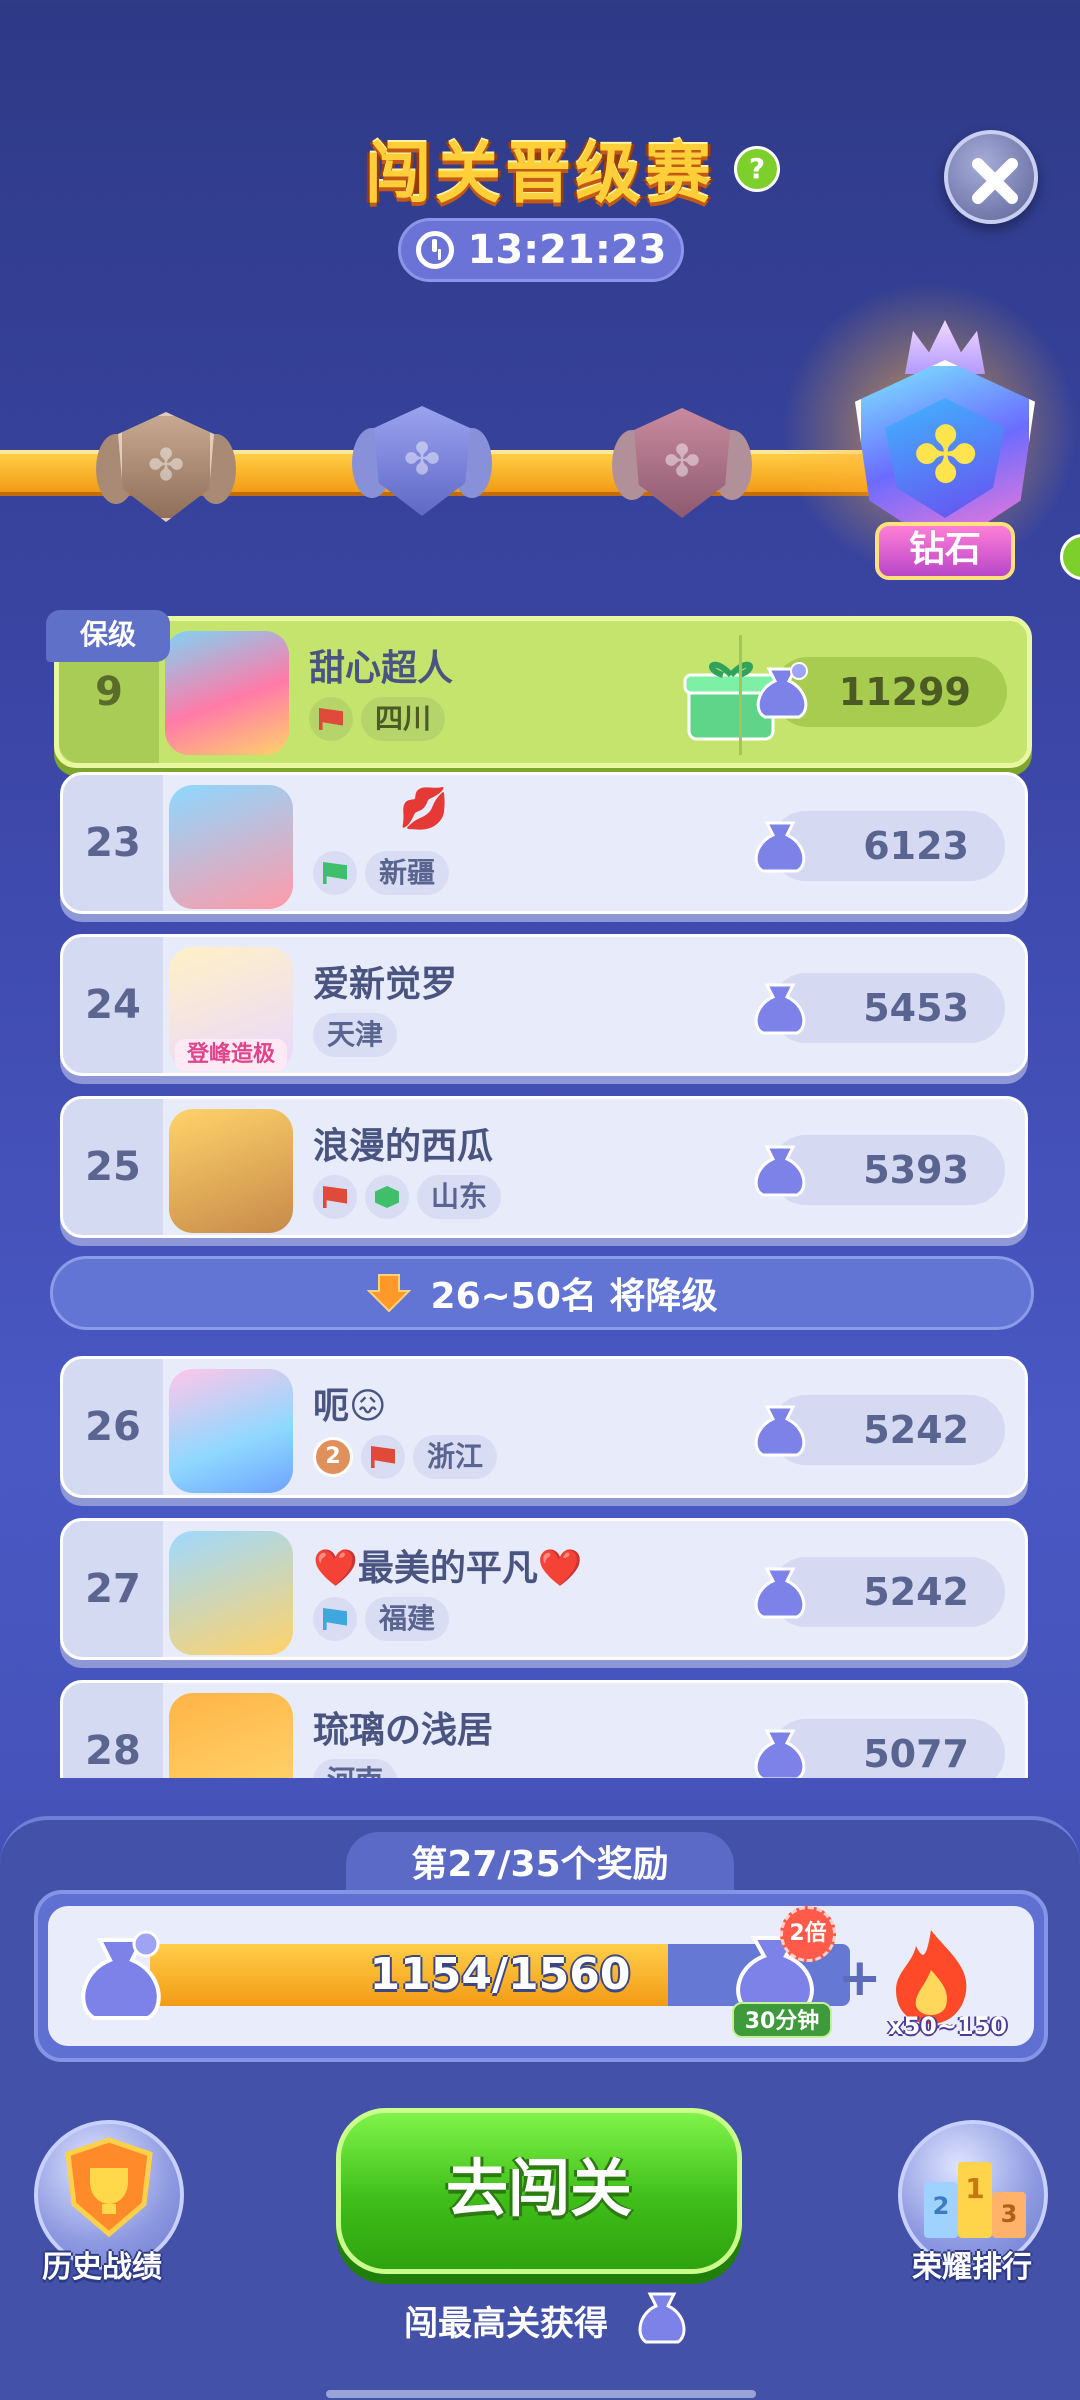  I want to click on history-label: 历史战绩, so click(102, 2267).